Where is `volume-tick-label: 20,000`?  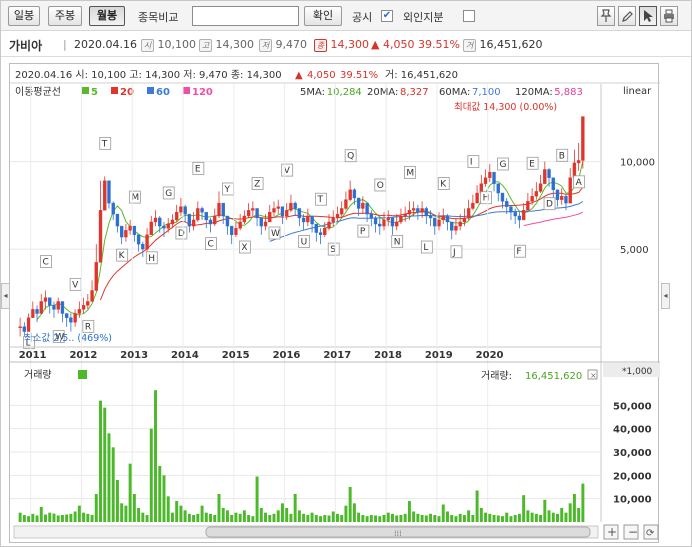 volume-tick-label: 20,000 is located at coordinates (632, 476).